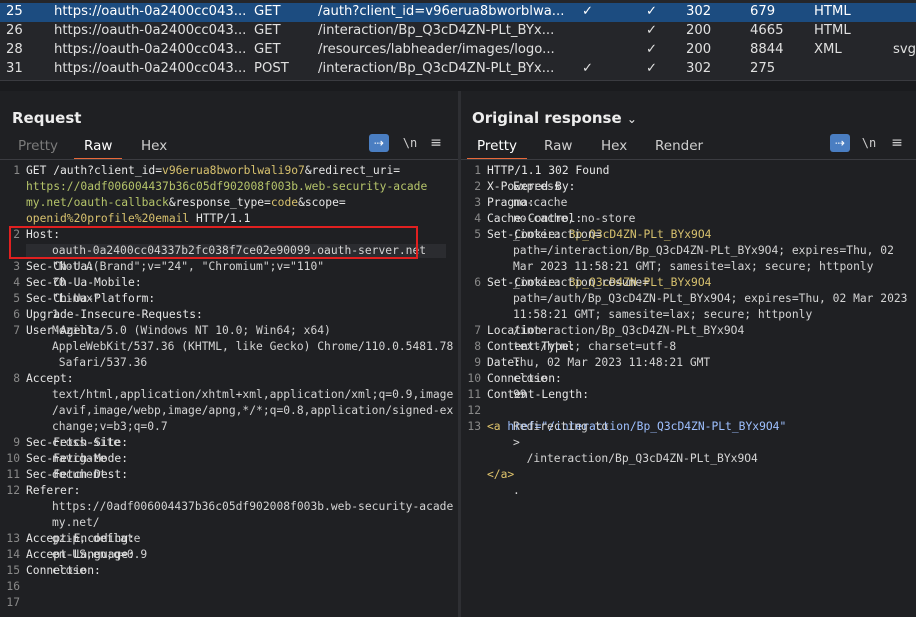 Image resolution: width=916 pixels, height=617 pixels. I want to click on row-length: 679, so click(763, 11).